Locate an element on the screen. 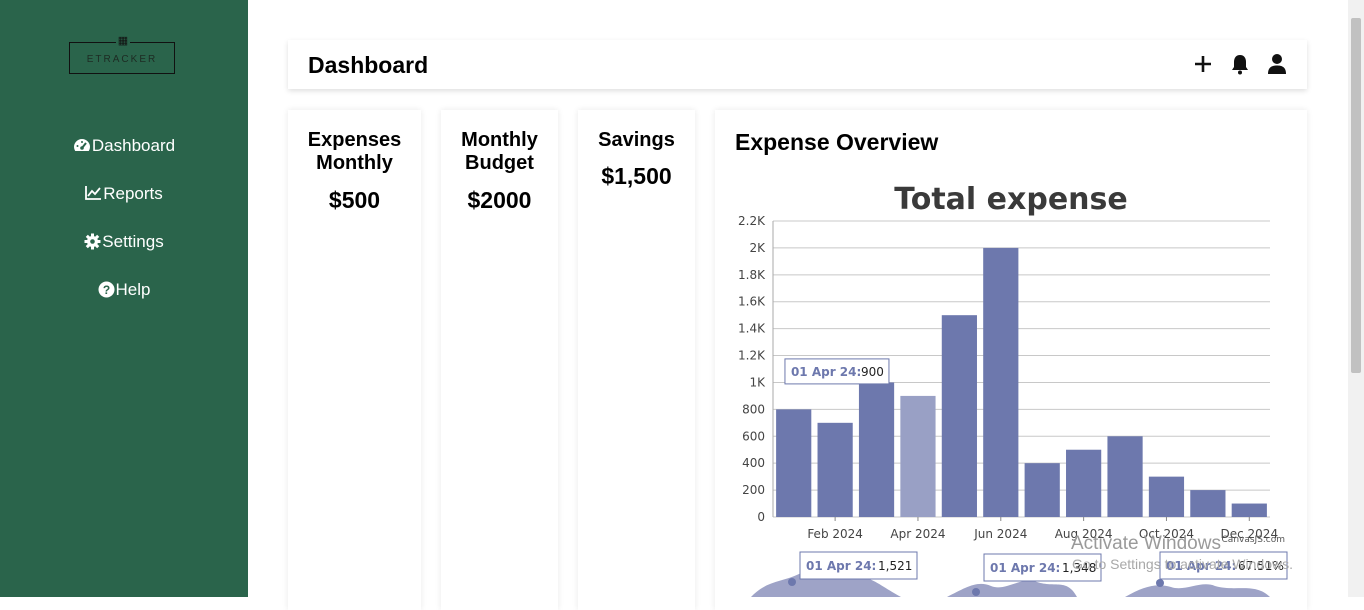 The height and width of the screenshot is (610, 1364). y-tick-label: 1.6K is located at coordinates (752, 302).